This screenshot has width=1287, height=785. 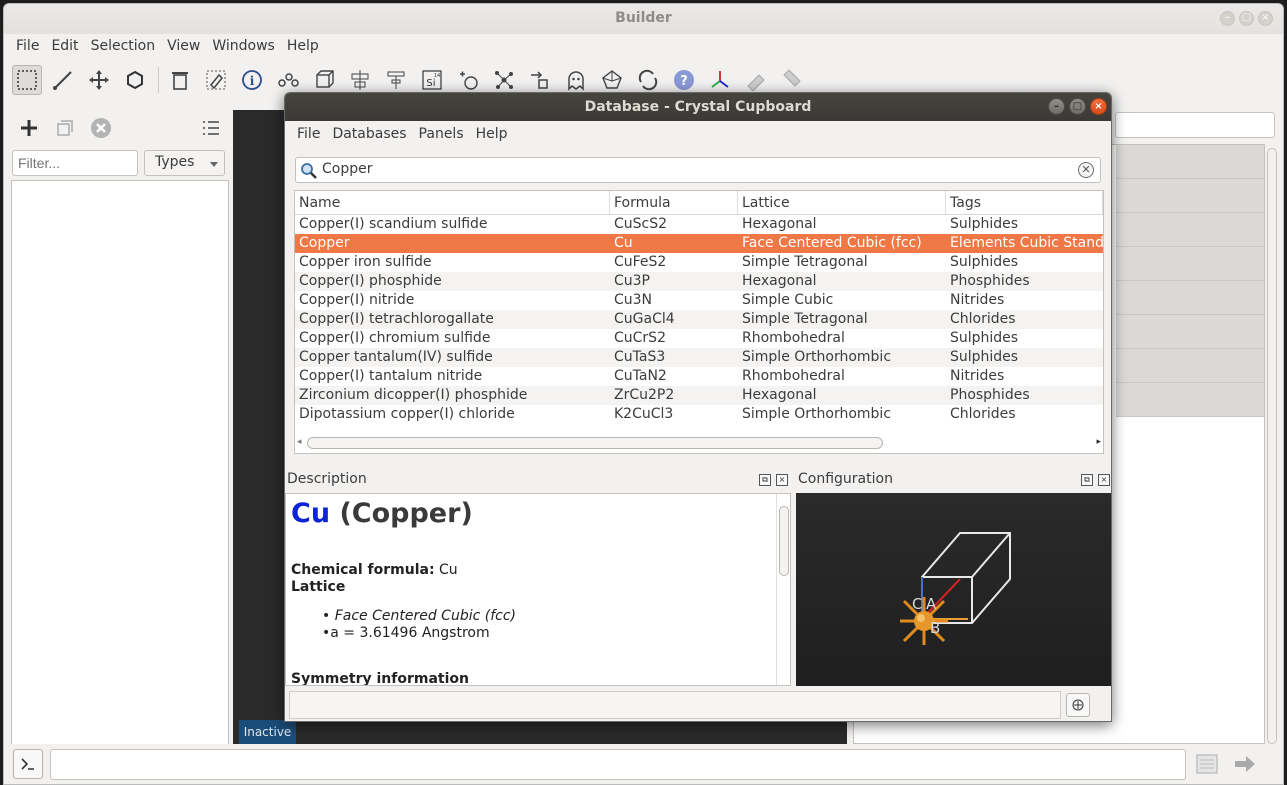 What do you see at coordinates (783, 589) in the screenshot?
I see `description-scrollbar` at bounding box center [783, 589].